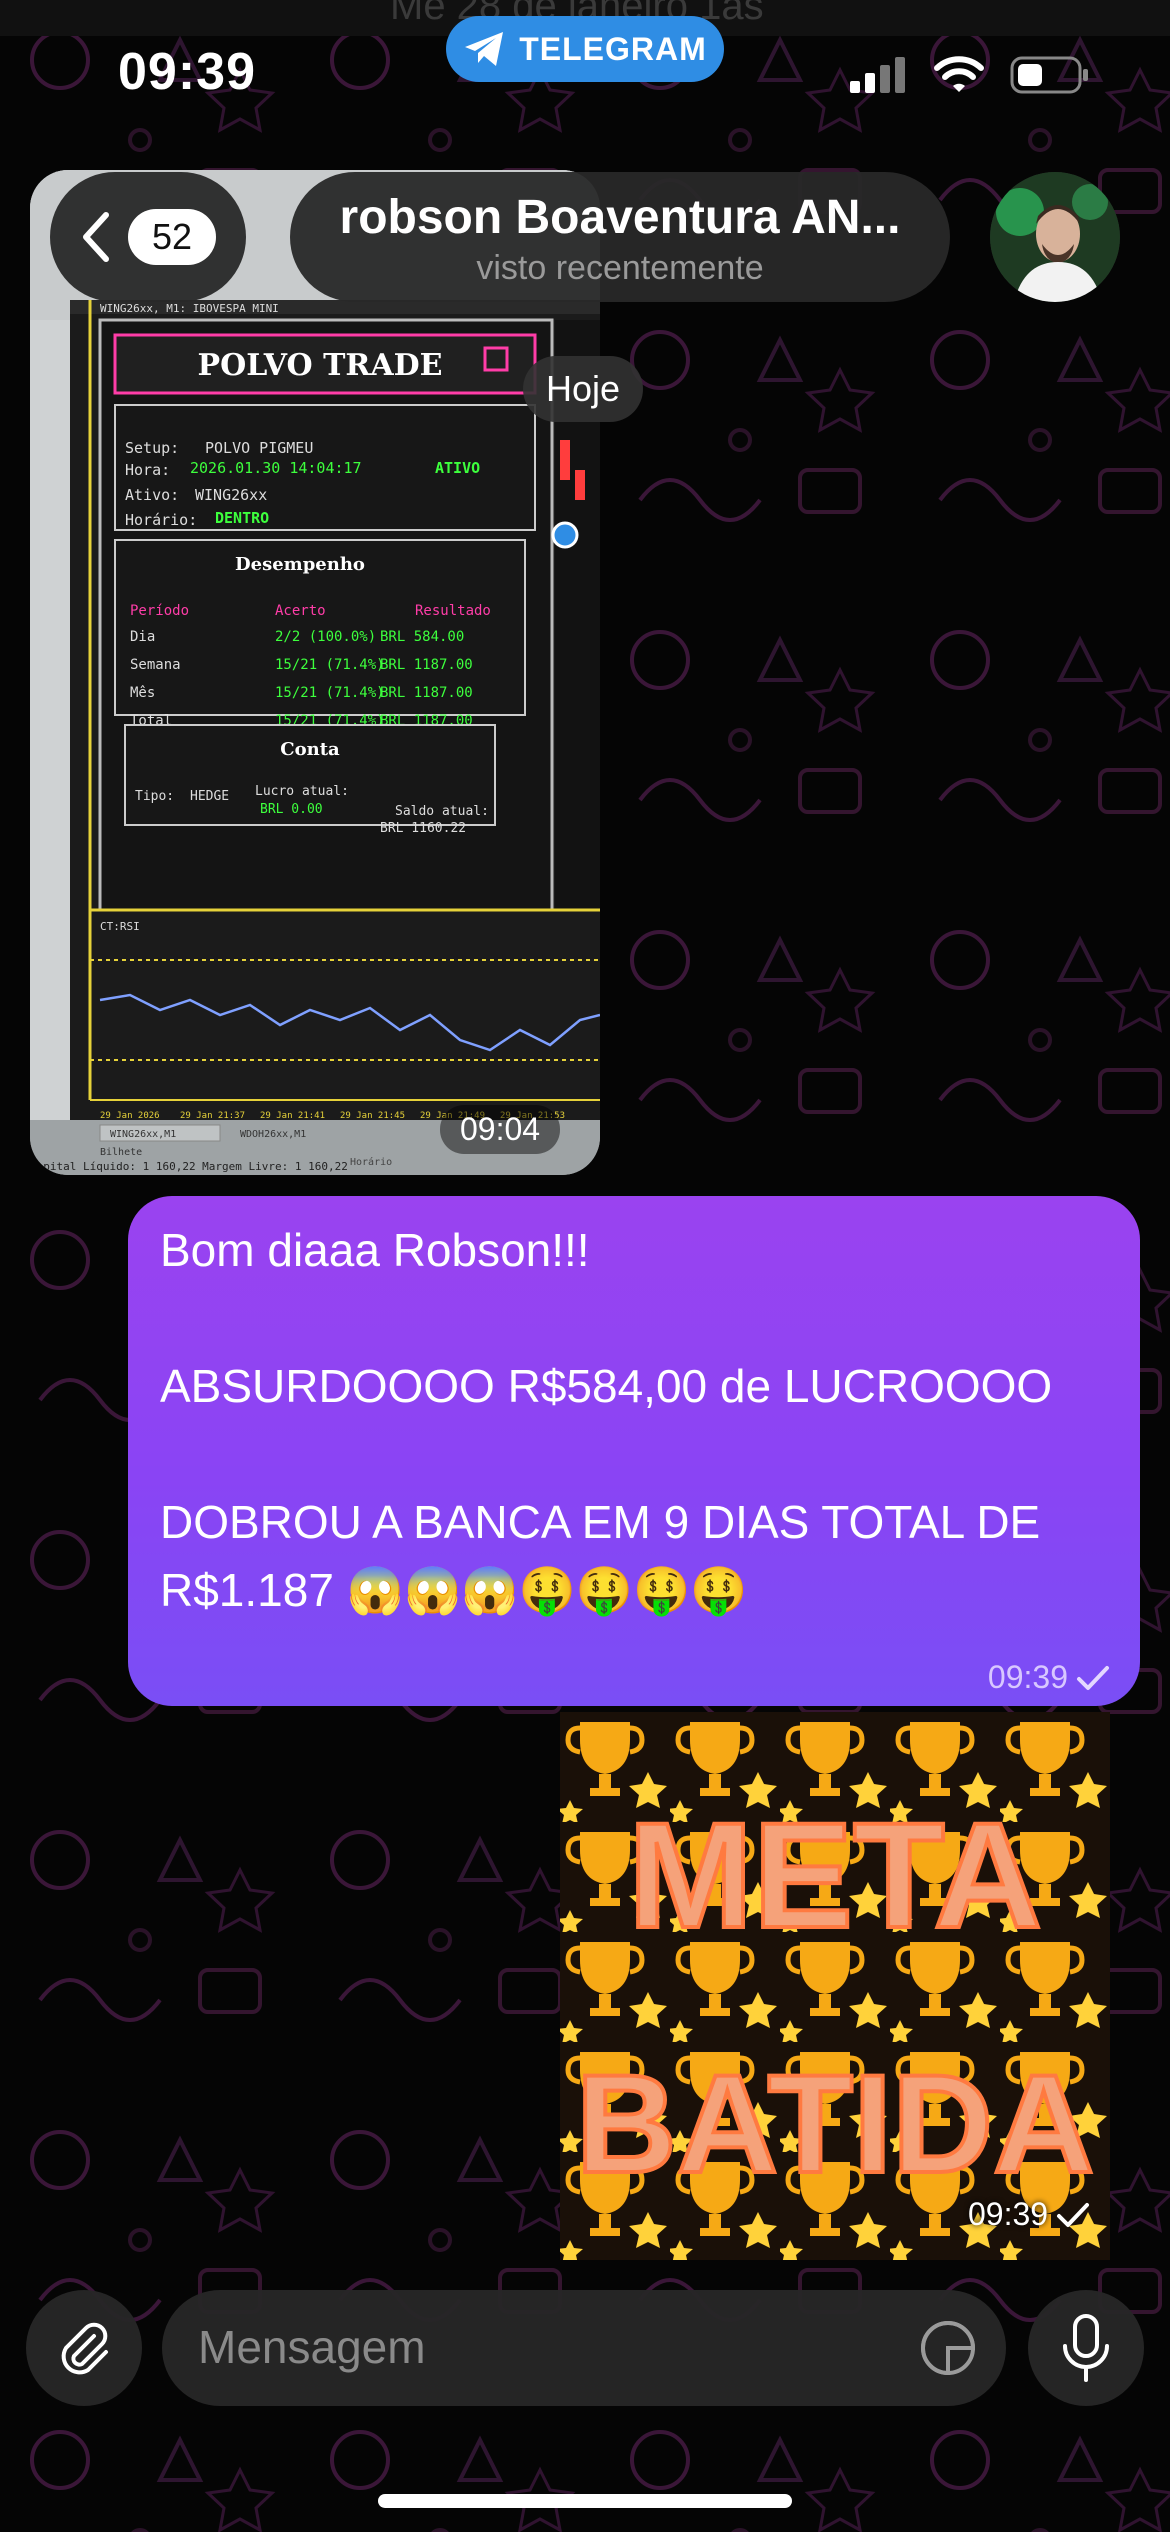 This screenshot has height=2532, width=1170. What do you see at coordinates (320, 365) in the screenshot?
I see `panel-title: POLVO TRADE` at bounding box center [320, 365].